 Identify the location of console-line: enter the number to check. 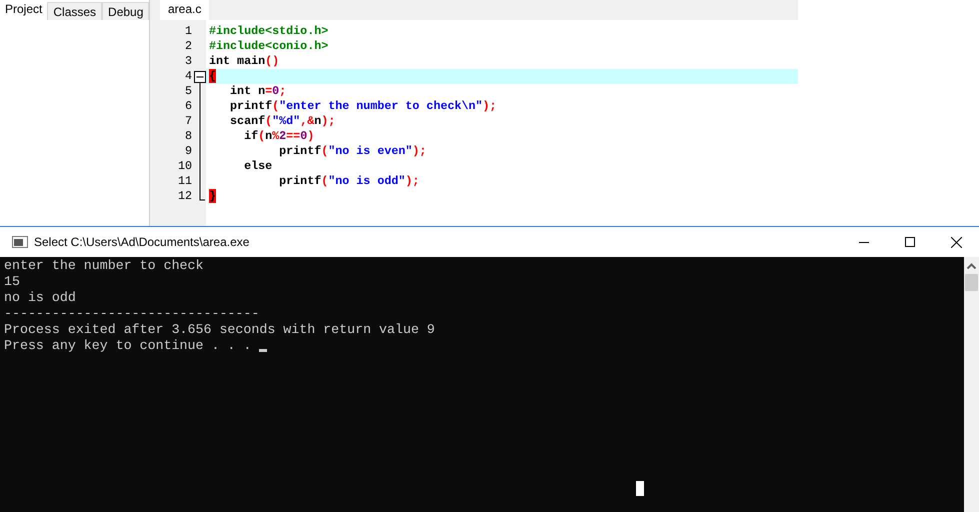
(104, 266).